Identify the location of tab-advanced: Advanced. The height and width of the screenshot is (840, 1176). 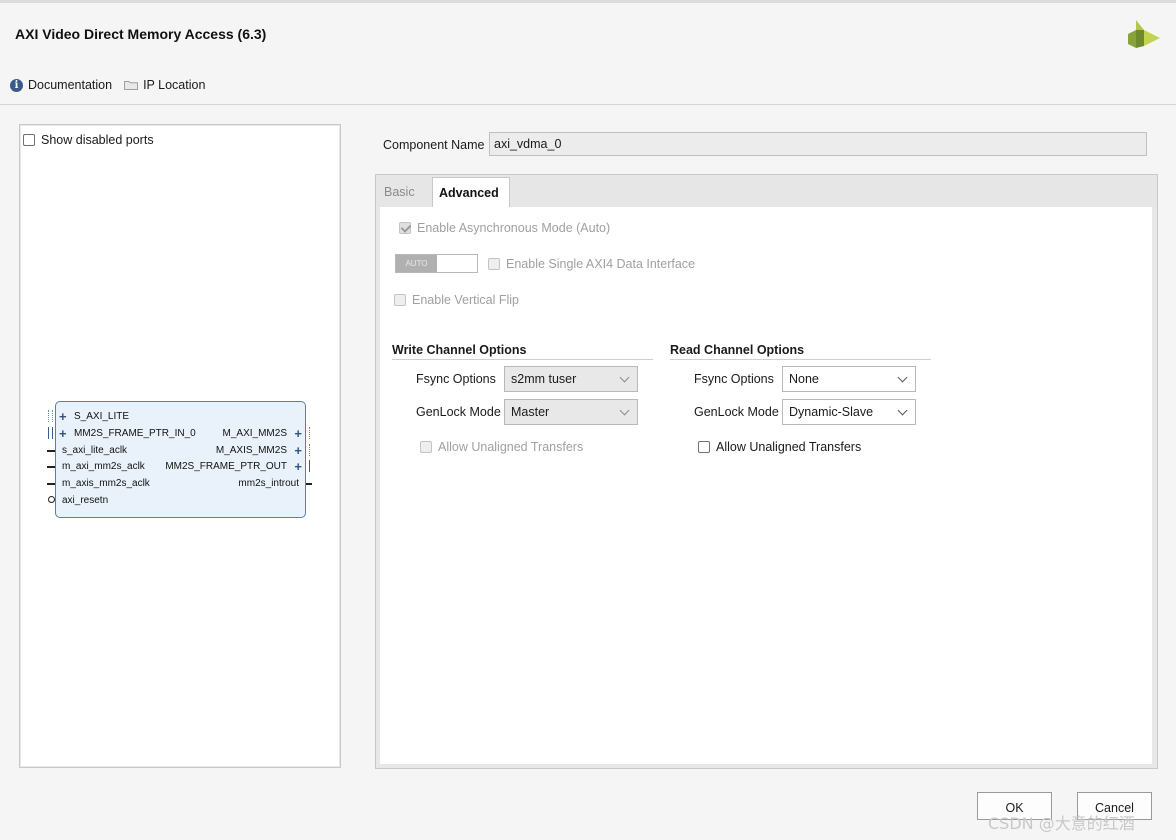
(471, 192).